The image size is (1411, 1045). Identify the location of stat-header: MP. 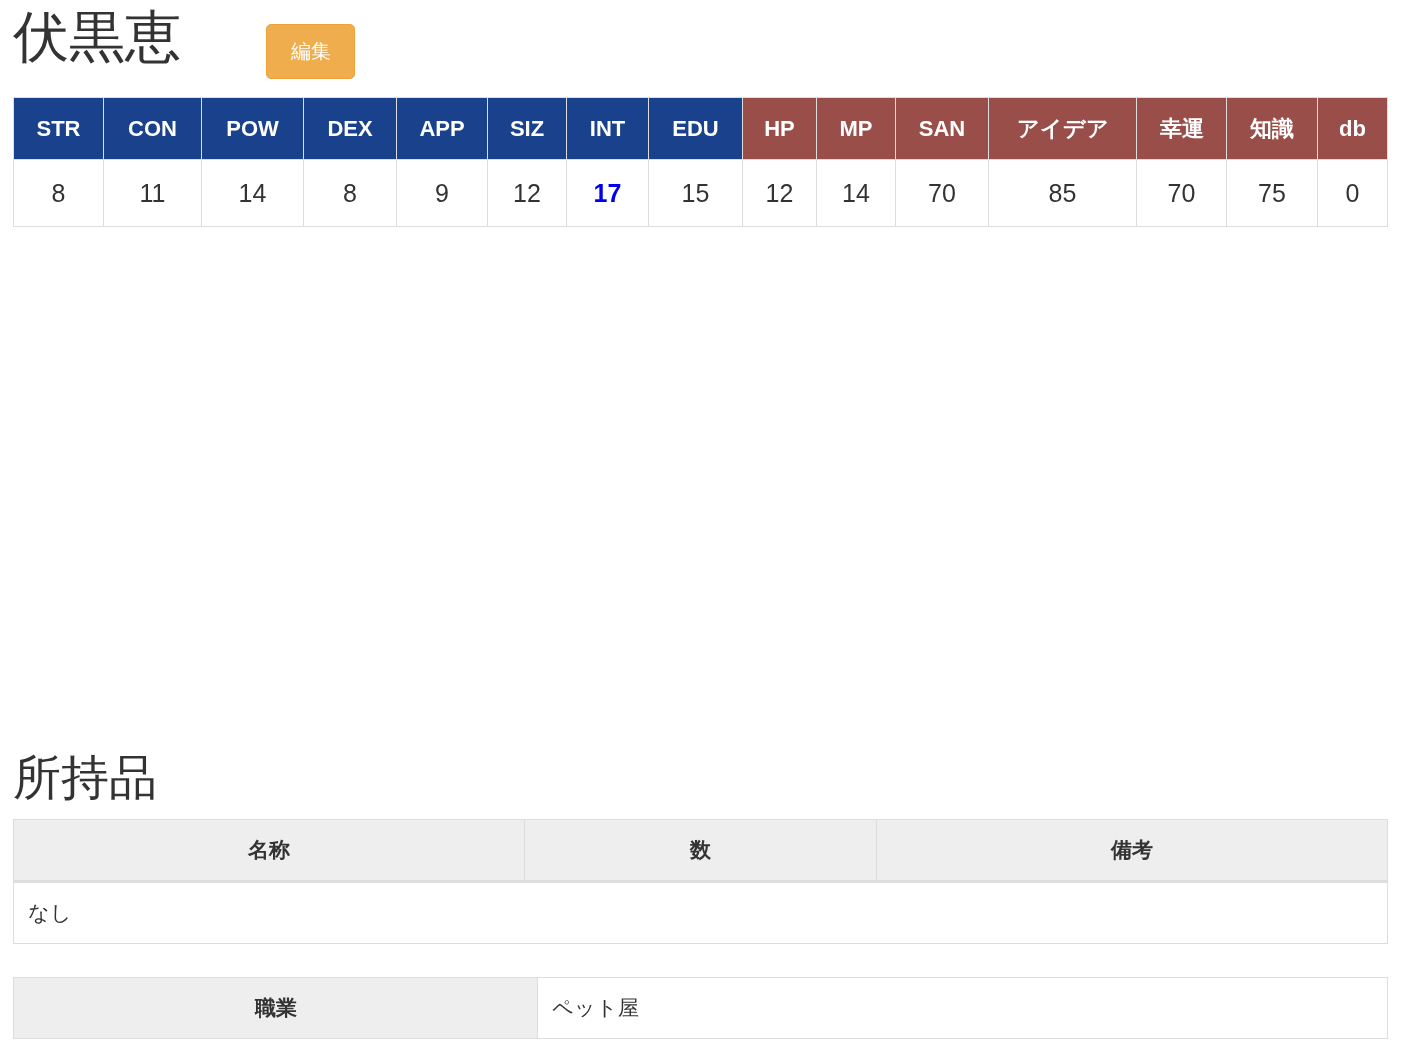
(856, 128).